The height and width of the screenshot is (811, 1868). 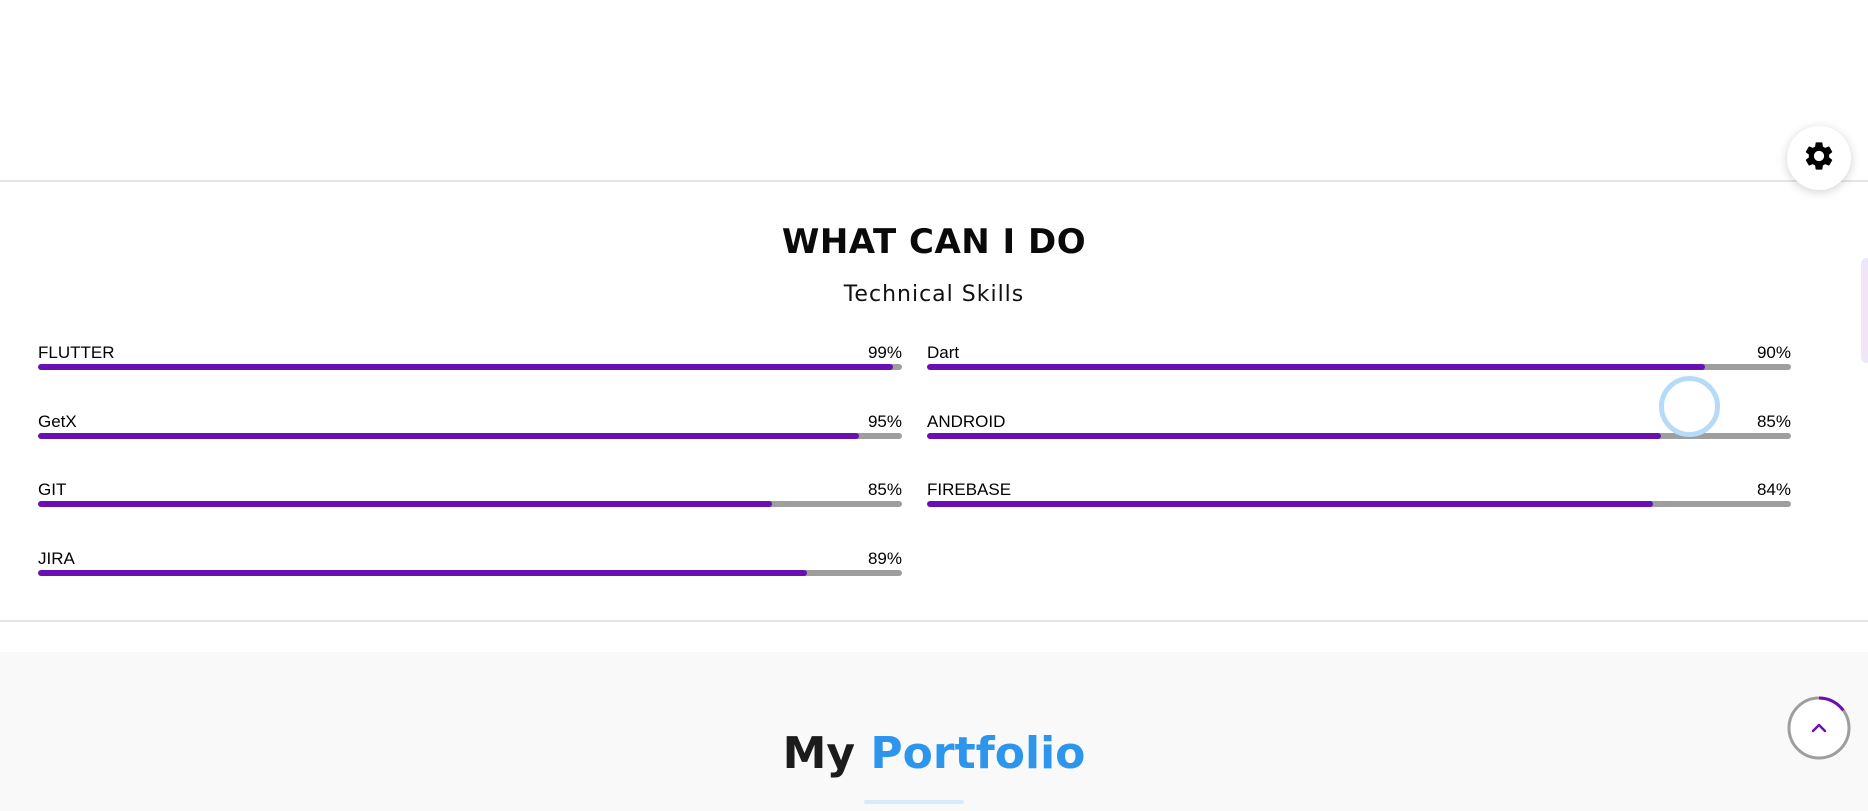 I want to click on skill-percent: 89%, so click(x=884, y=558).